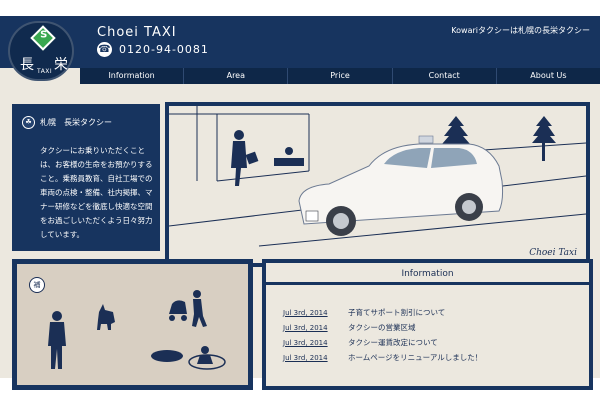 The image size is (610, 400). Describe the element at coordinates (427, 274) in the screenshot. I see `information-title: Information` at that location.